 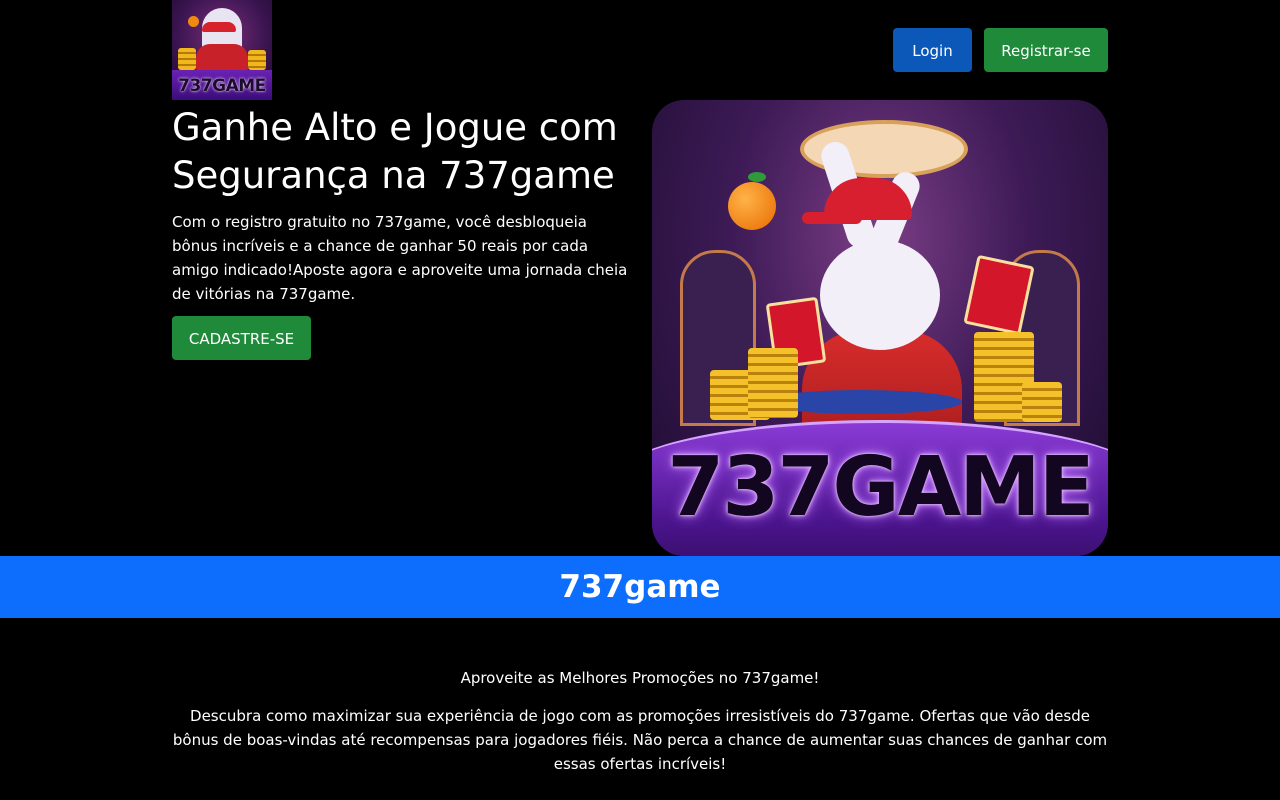 I want to click on site-logo: 737GAME, so click(x=222, y=50).